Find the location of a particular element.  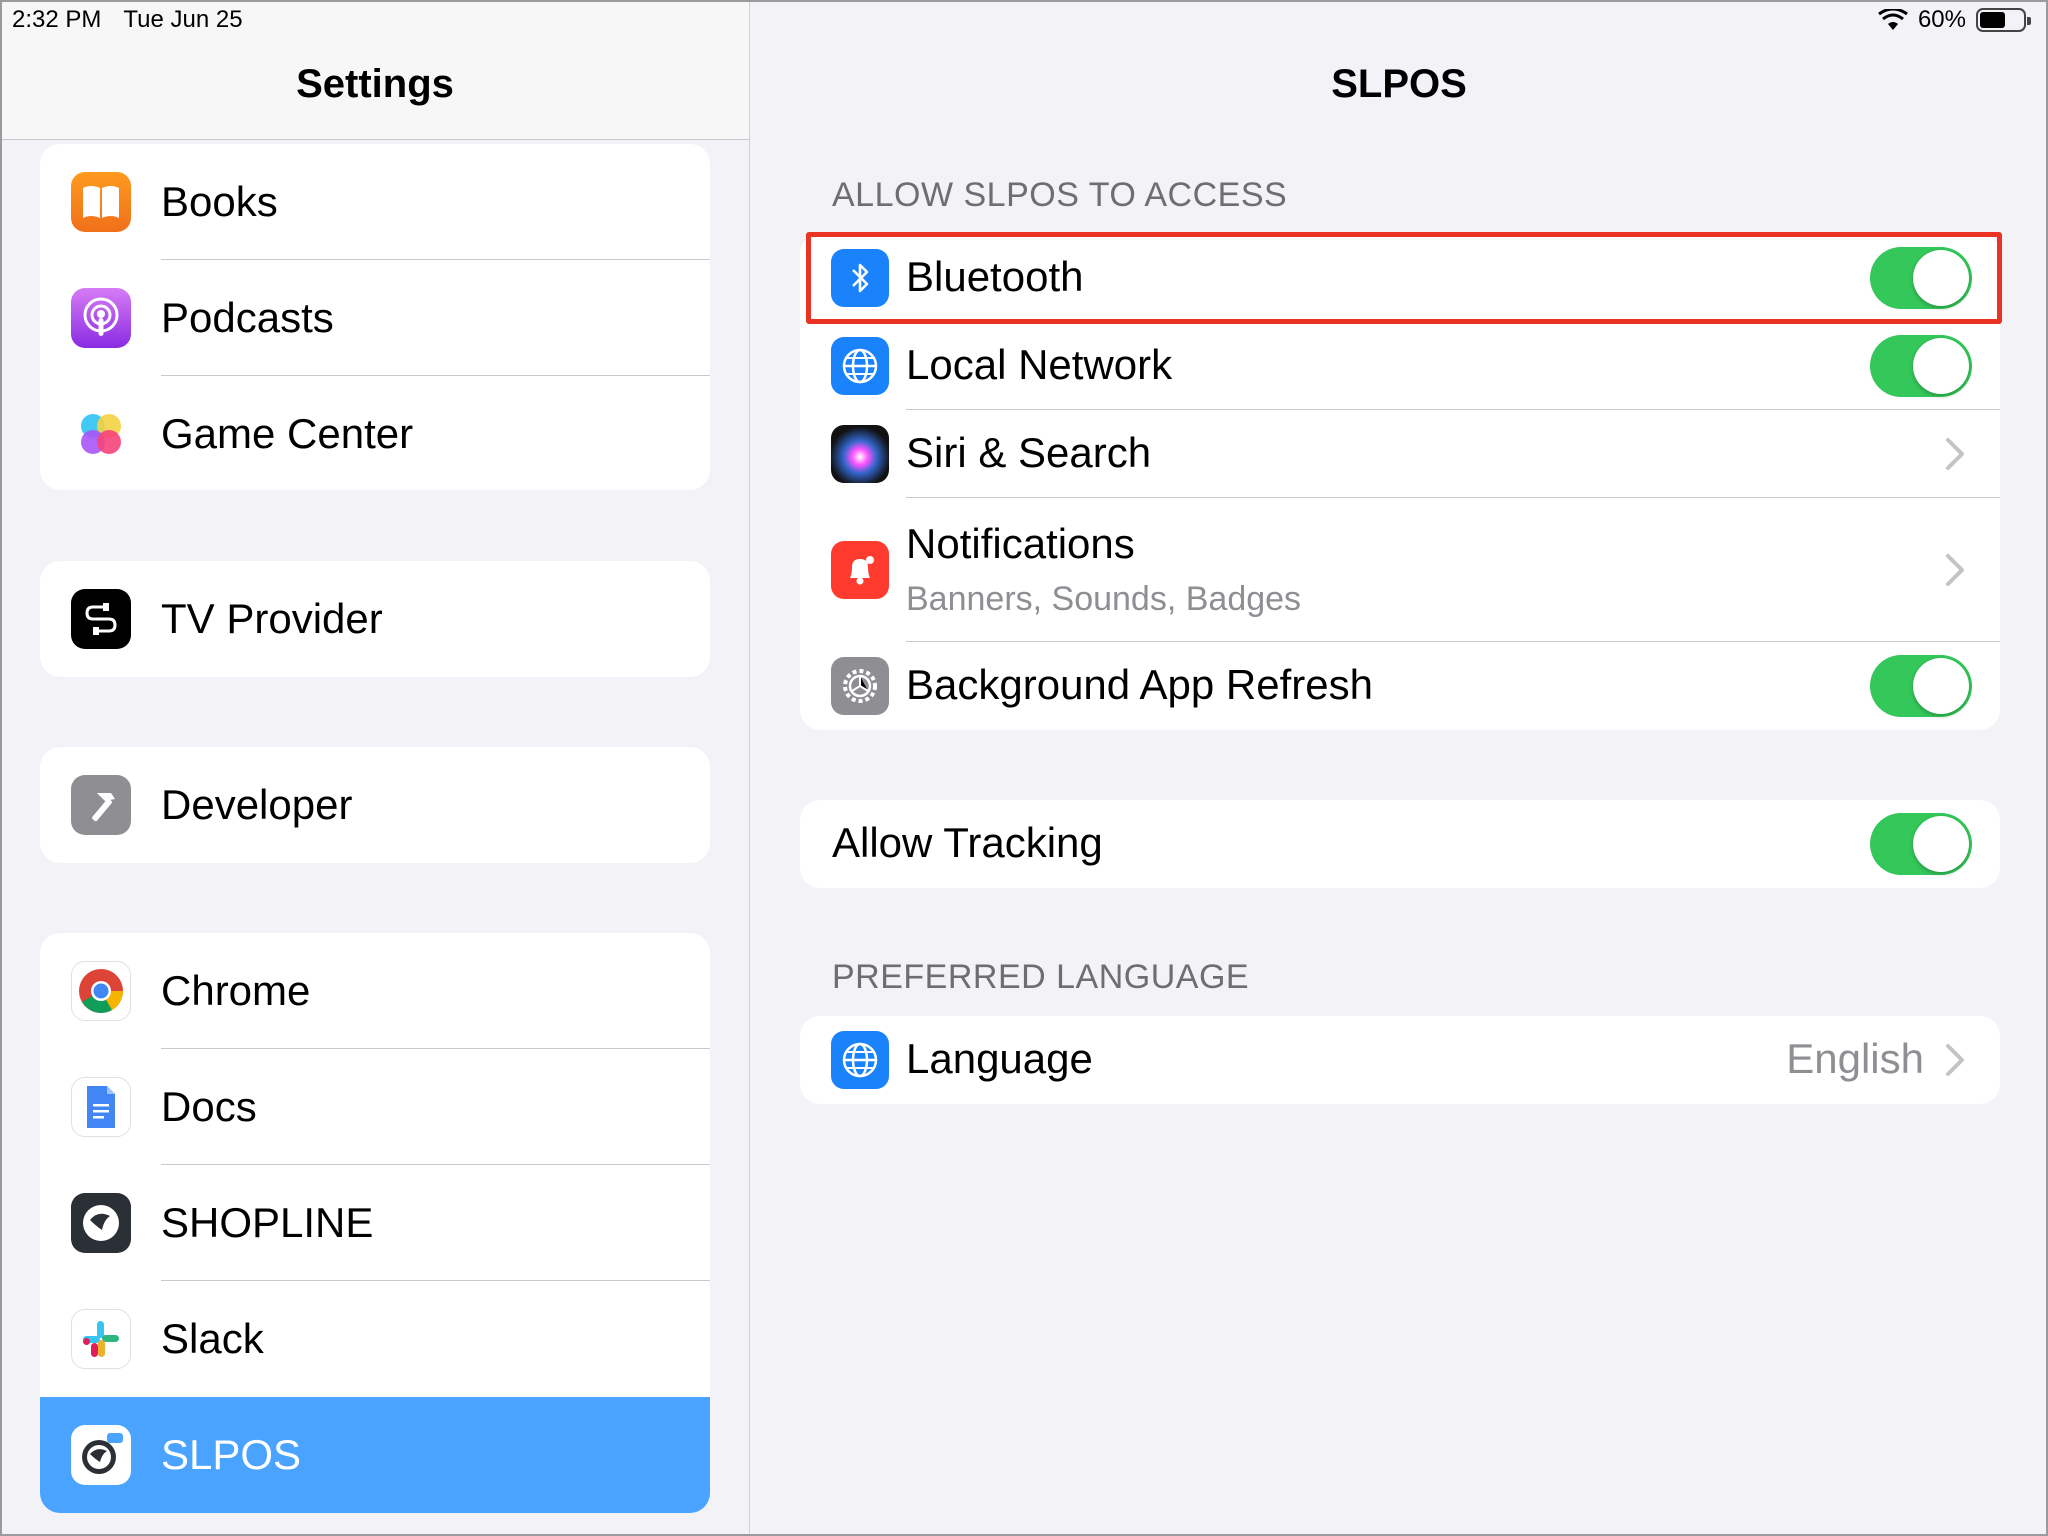

slpos-icon is located at coordinates (101, 1455).